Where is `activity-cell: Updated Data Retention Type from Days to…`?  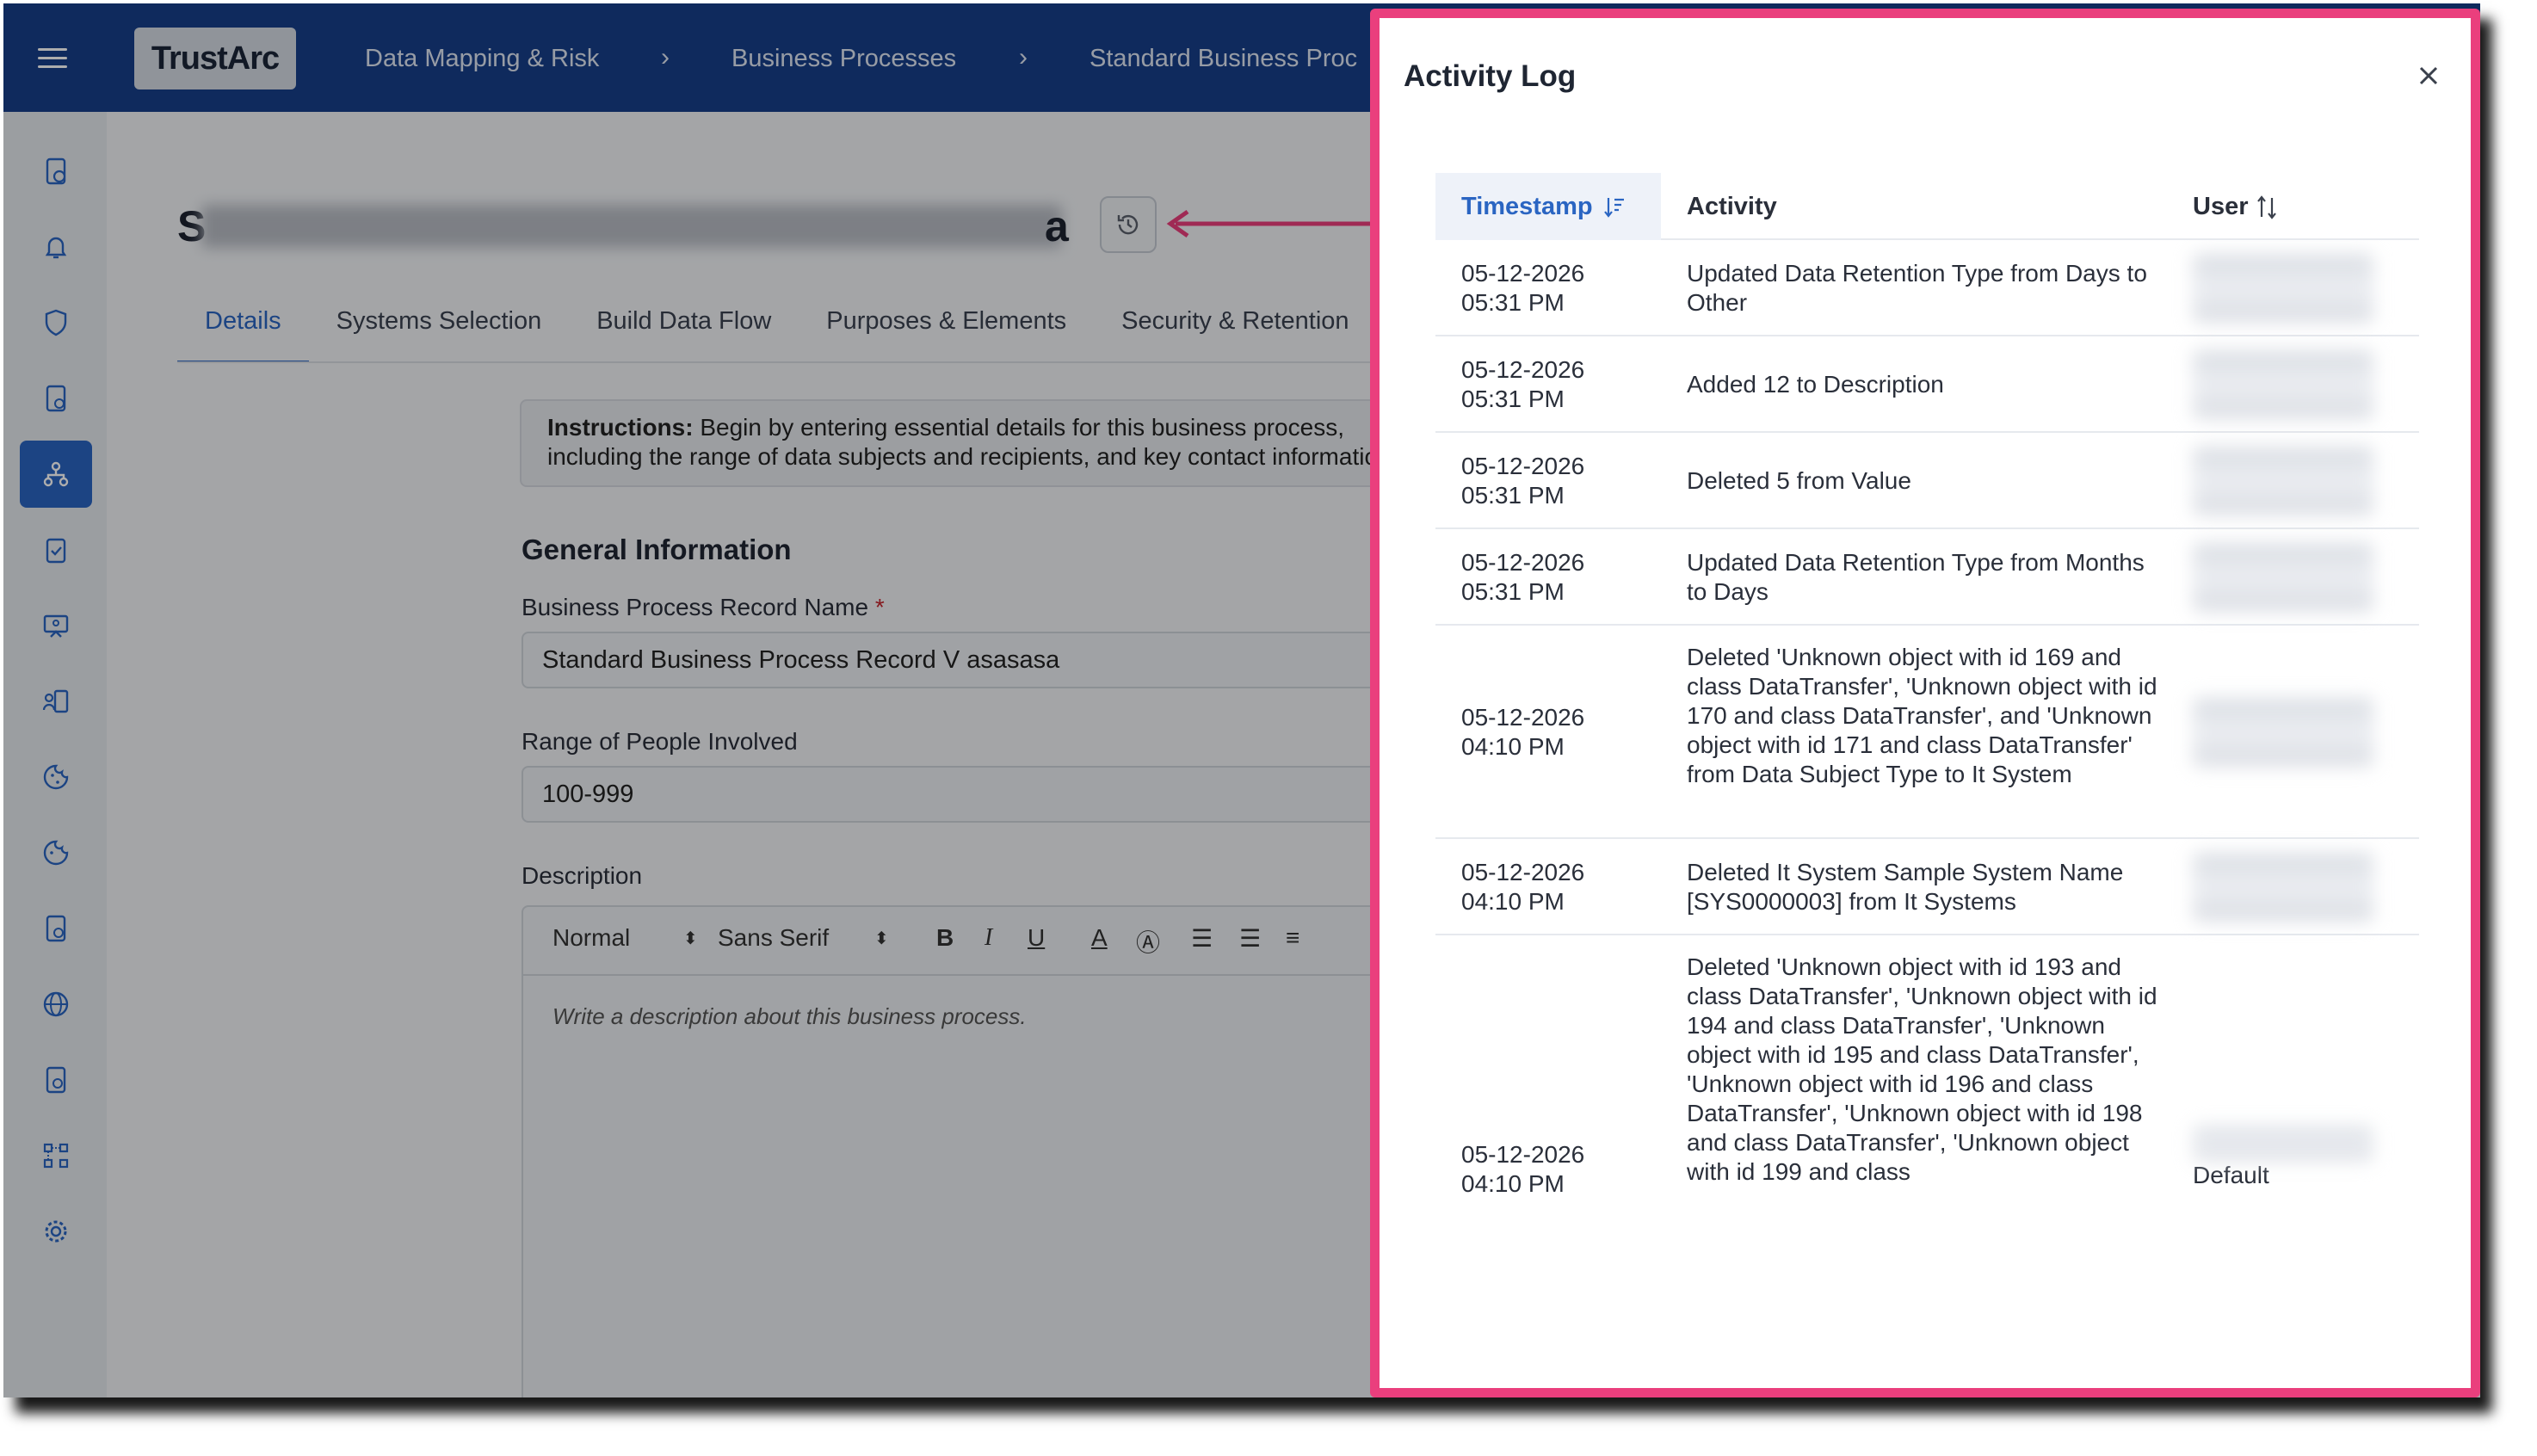 activity-cell: Updated Data Retention Type from Days to… is located at coordinates (1917, 288).